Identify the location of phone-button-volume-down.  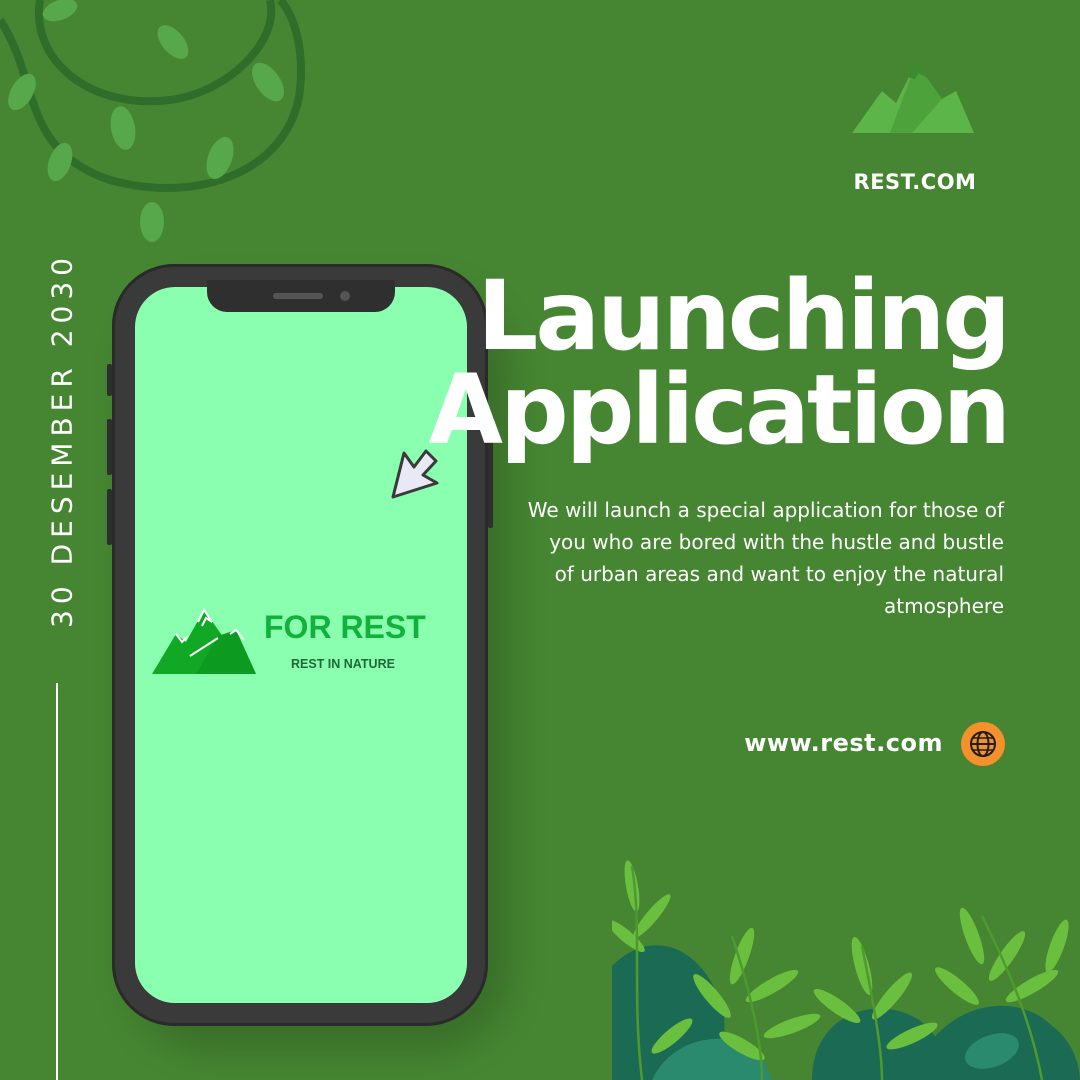
(109, 517).